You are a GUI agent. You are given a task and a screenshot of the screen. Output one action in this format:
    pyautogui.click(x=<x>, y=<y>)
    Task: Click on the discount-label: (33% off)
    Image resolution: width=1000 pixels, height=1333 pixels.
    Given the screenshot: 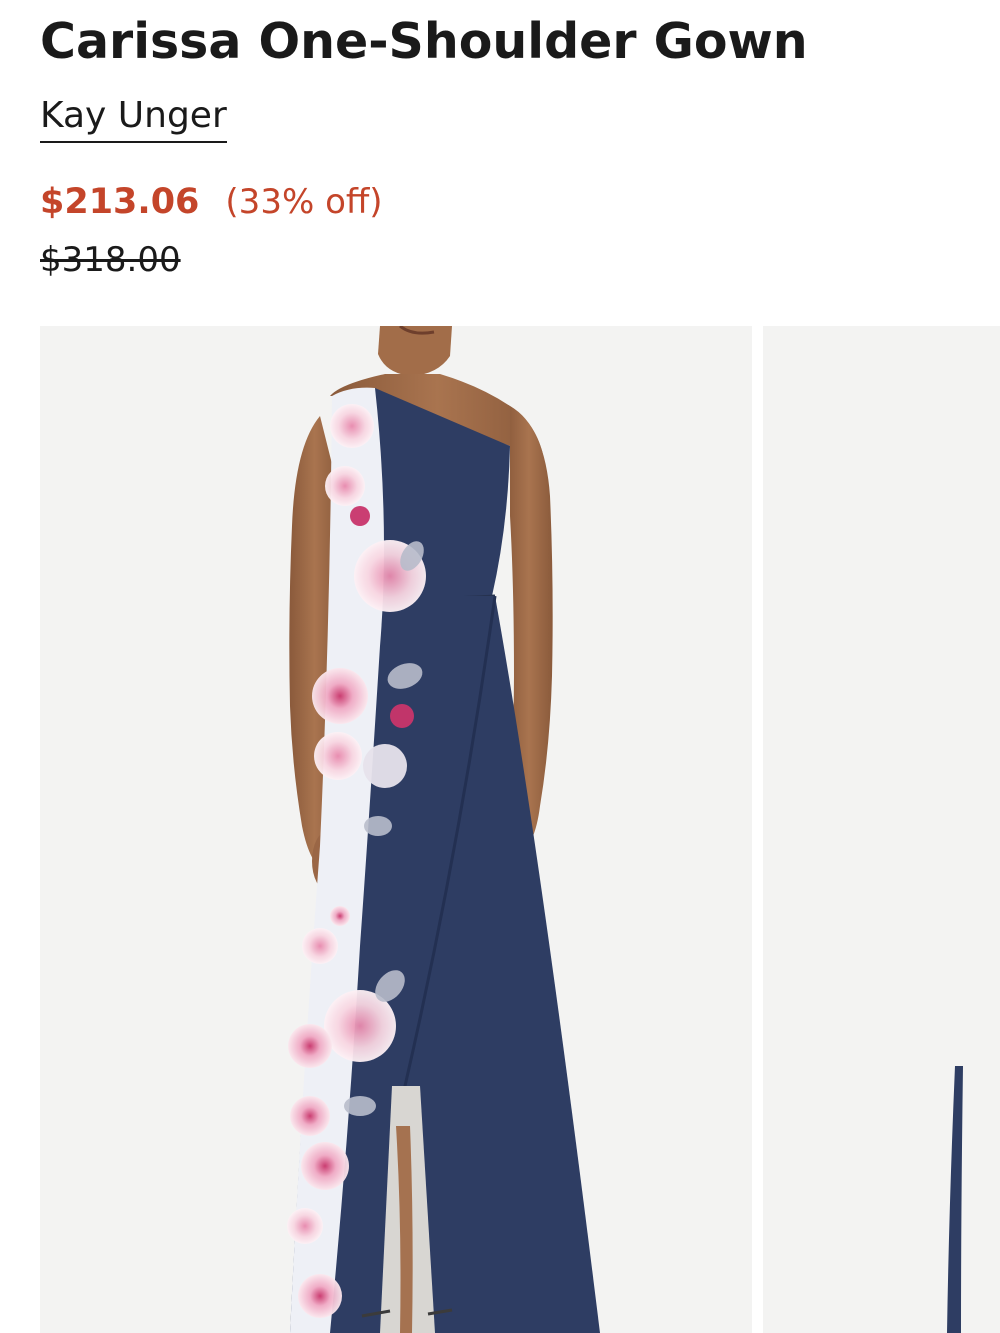 What is the action you would take?
    pyautogui.click(x=304, y=202)
    